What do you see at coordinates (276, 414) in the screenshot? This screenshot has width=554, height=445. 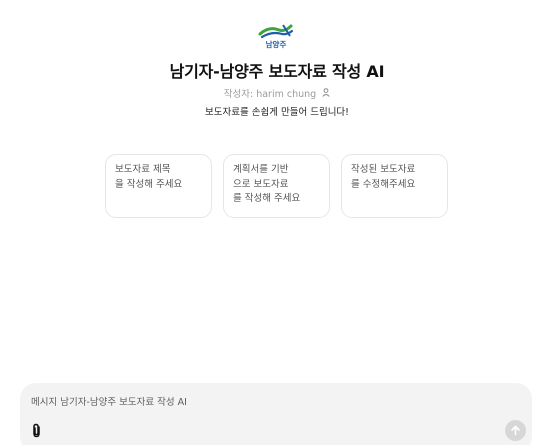 I see `message-composer: 메시지 남기자-남양주 보도자료 작성 AI` at bounding box center [276, 414].